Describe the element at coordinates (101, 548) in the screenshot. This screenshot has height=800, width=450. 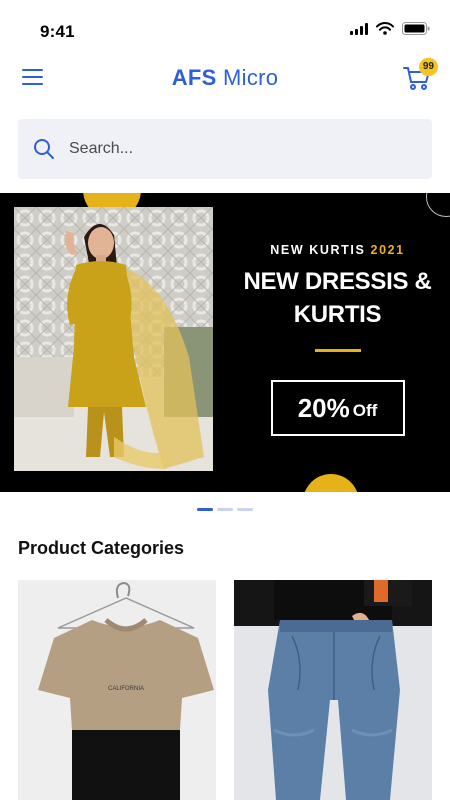
I see `section-title: Product Categories` at that location.